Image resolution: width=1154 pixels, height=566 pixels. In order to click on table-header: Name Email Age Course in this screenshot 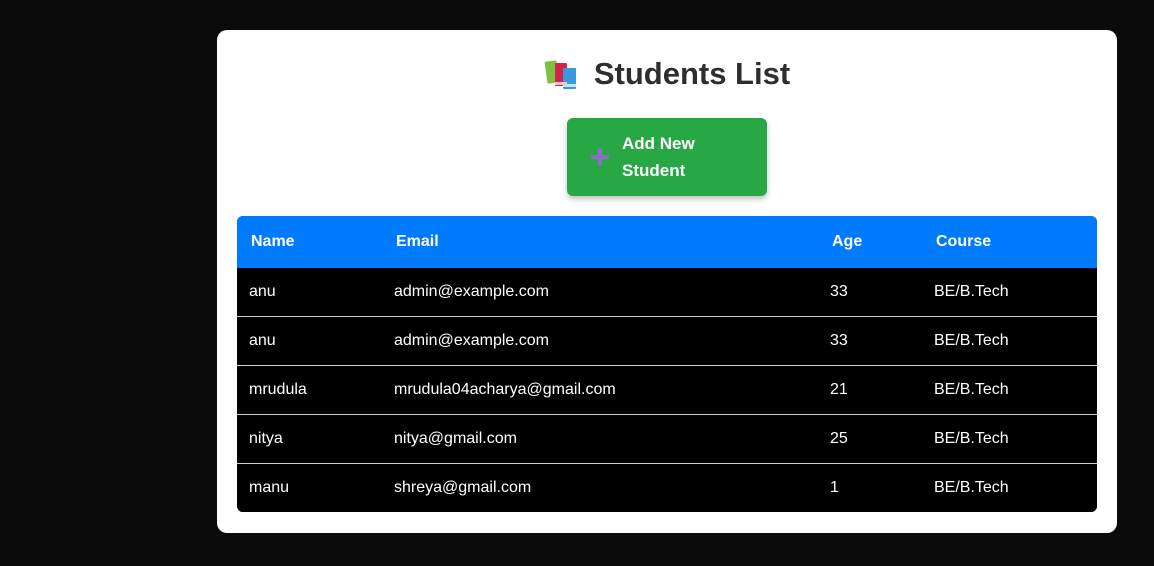, I will do `click(667, 242)`.